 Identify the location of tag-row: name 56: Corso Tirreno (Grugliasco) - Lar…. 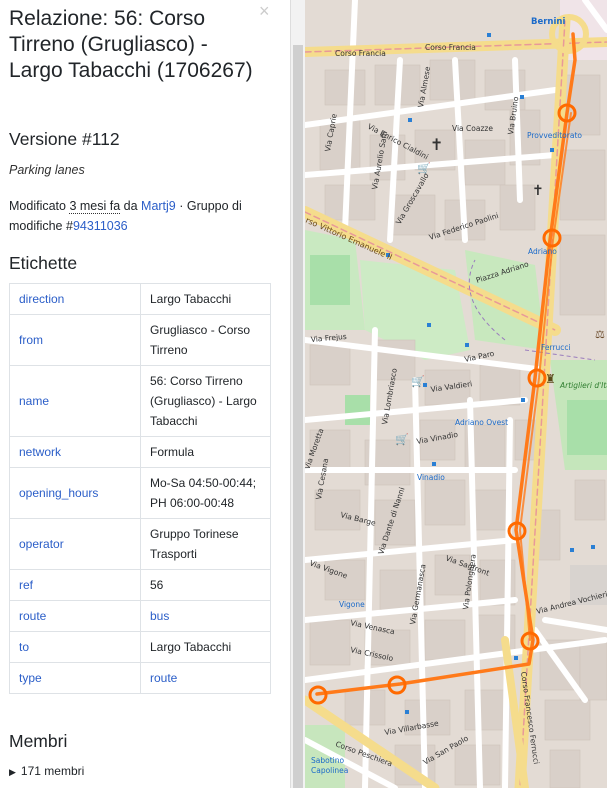
(140, 401).